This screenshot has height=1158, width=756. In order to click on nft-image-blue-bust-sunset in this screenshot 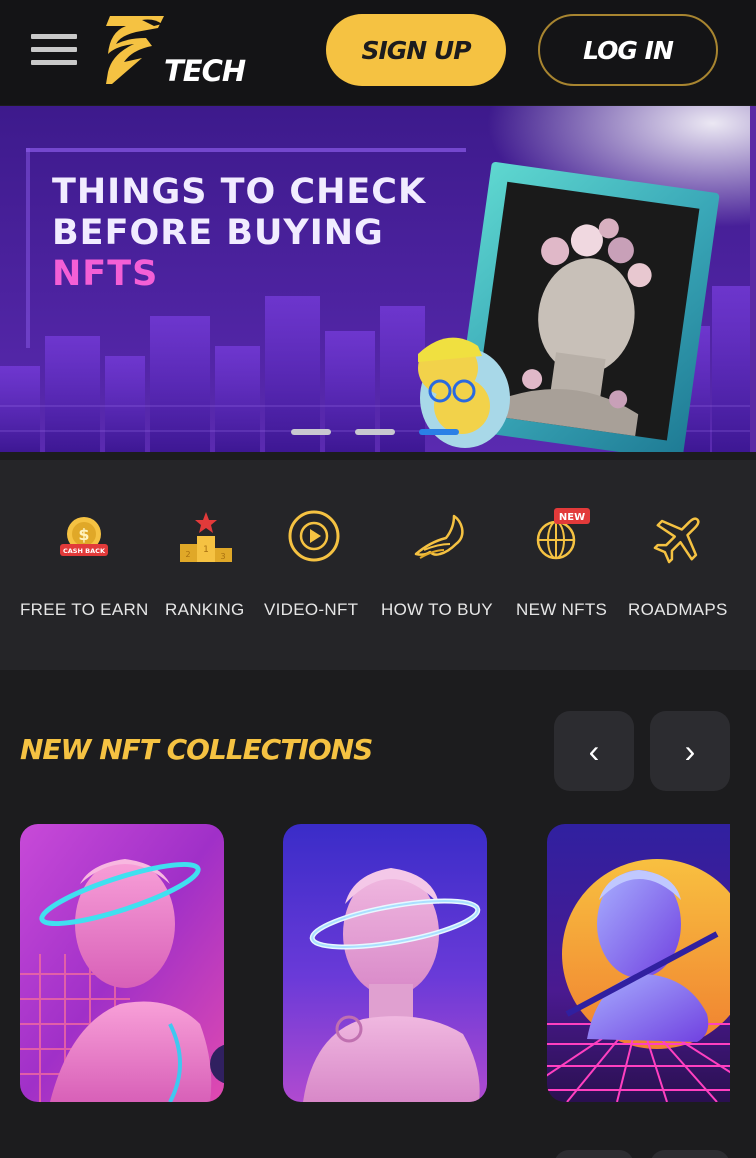, I will do `click(638, 963)`.